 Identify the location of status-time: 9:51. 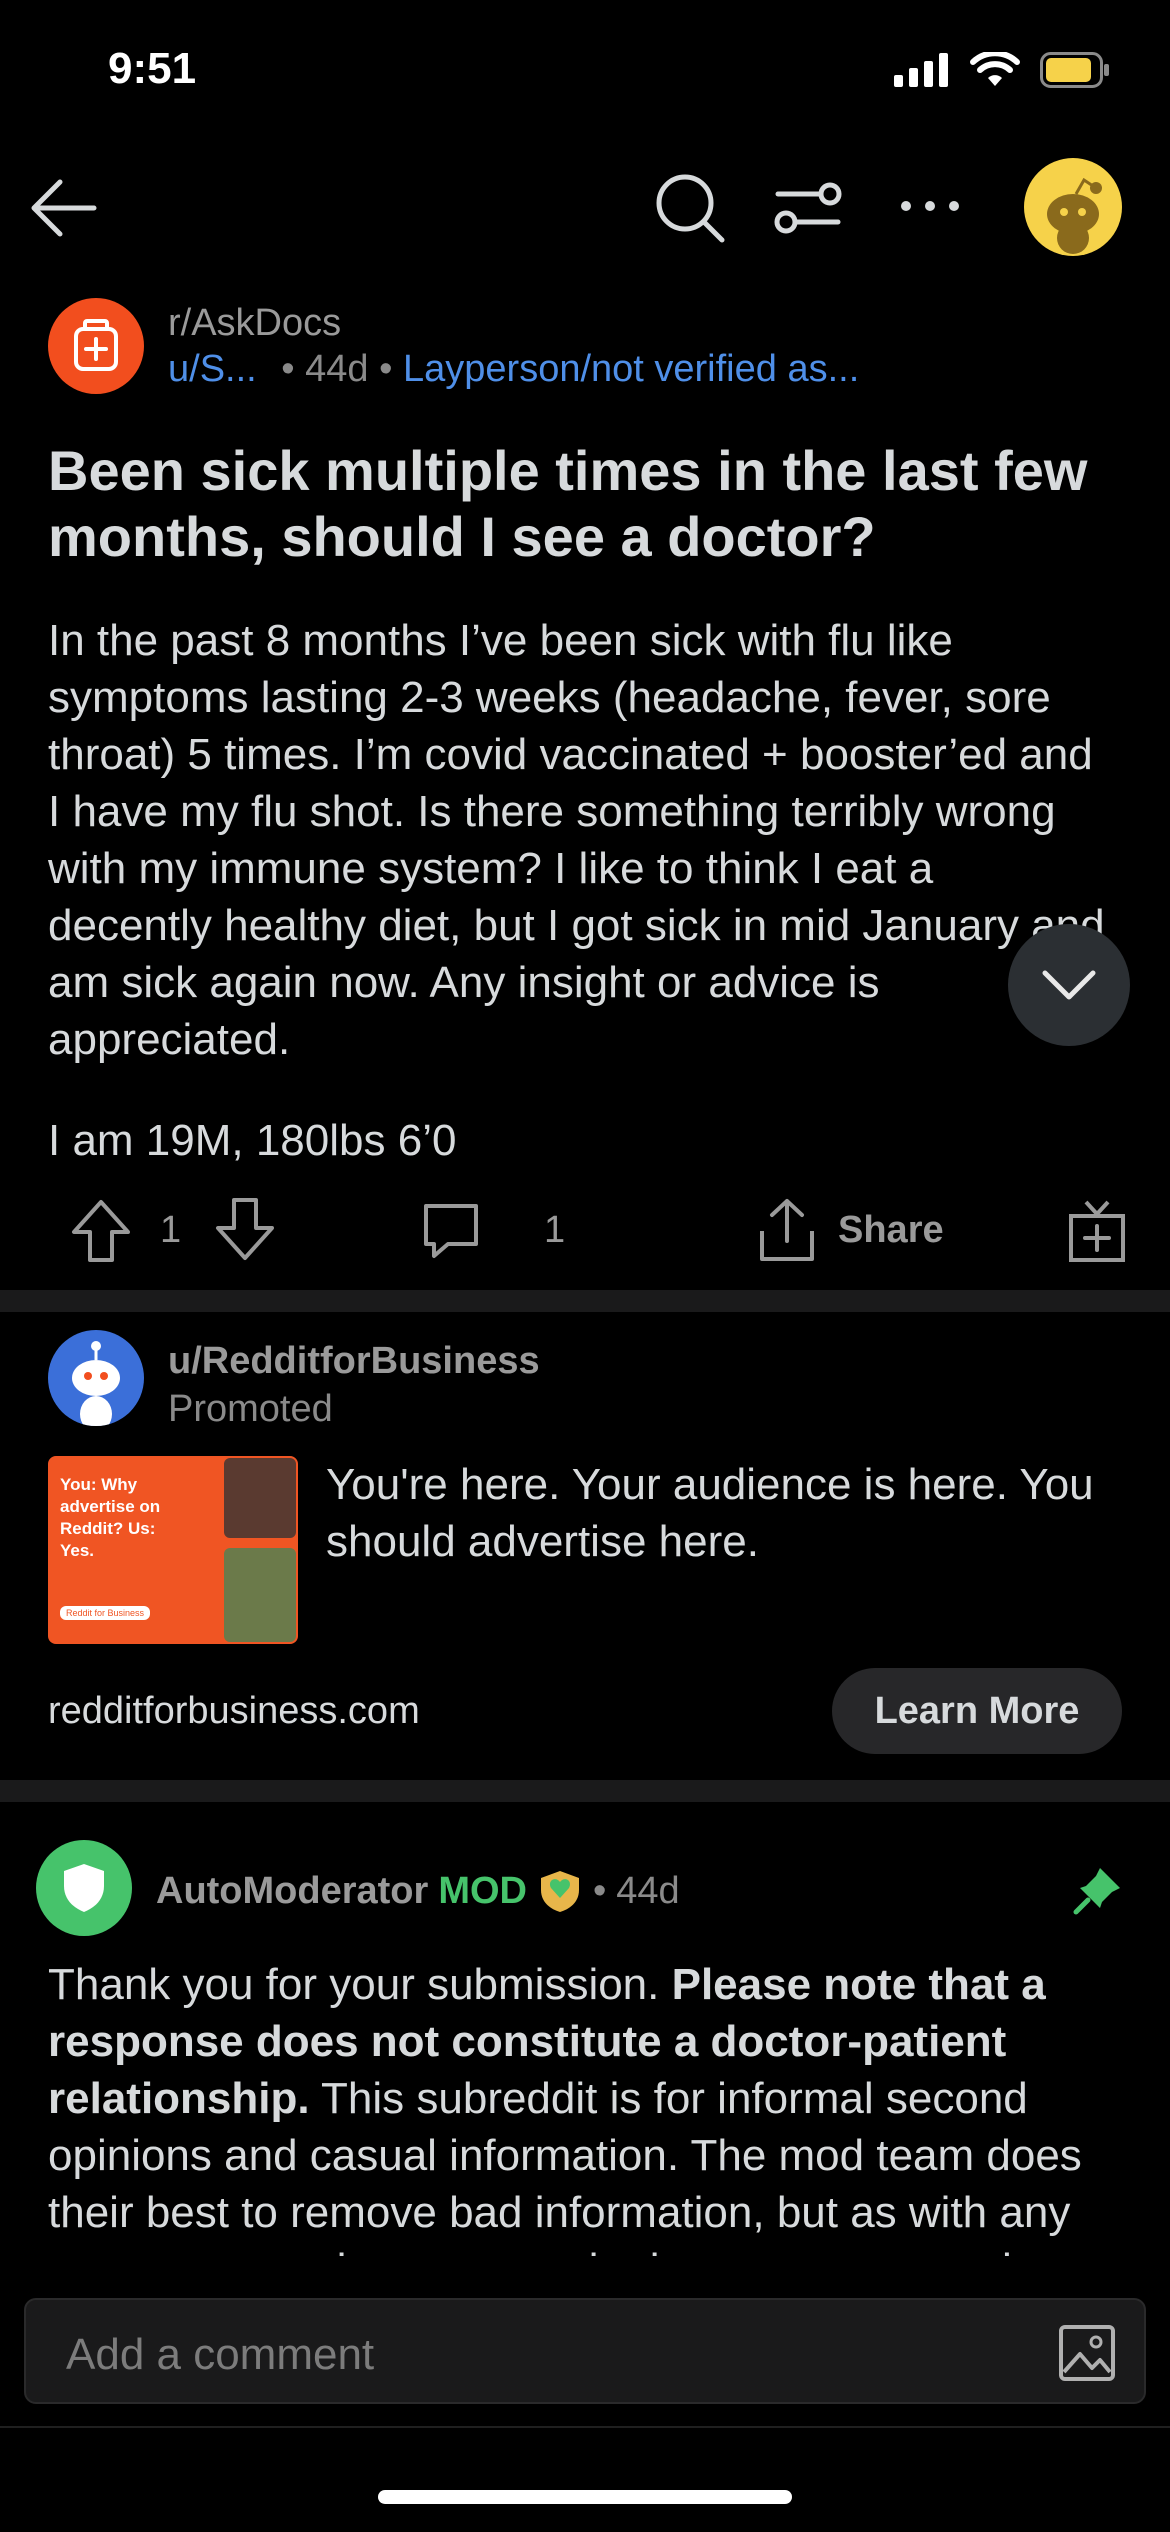
(152, 68).